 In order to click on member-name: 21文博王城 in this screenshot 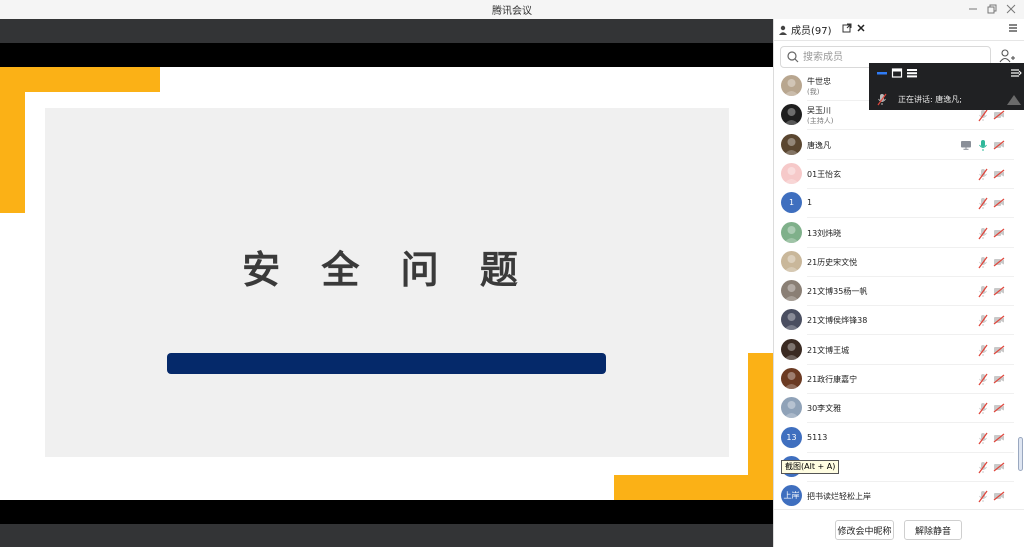, I will do `click(828, 350)`.